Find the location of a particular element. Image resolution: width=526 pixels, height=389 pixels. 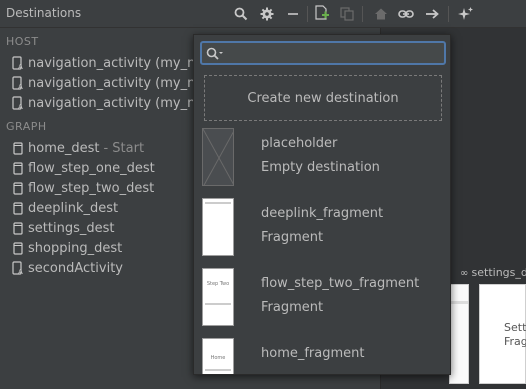

graph-item-flow-step-two-dest: flow_step_two_dest is located at coordinates (83, 188).